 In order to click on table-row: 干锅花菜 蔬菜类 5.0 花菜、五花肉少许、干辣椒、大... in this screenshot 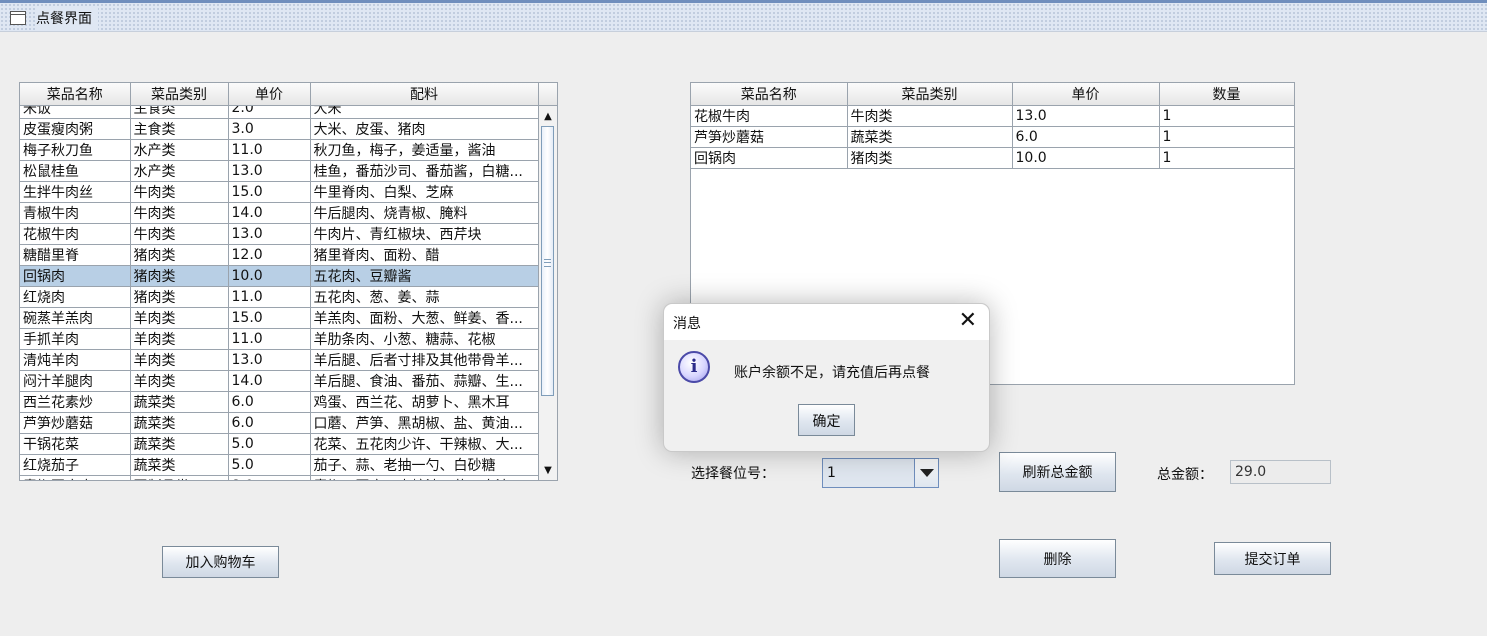, I will do `click(279, 444)`.